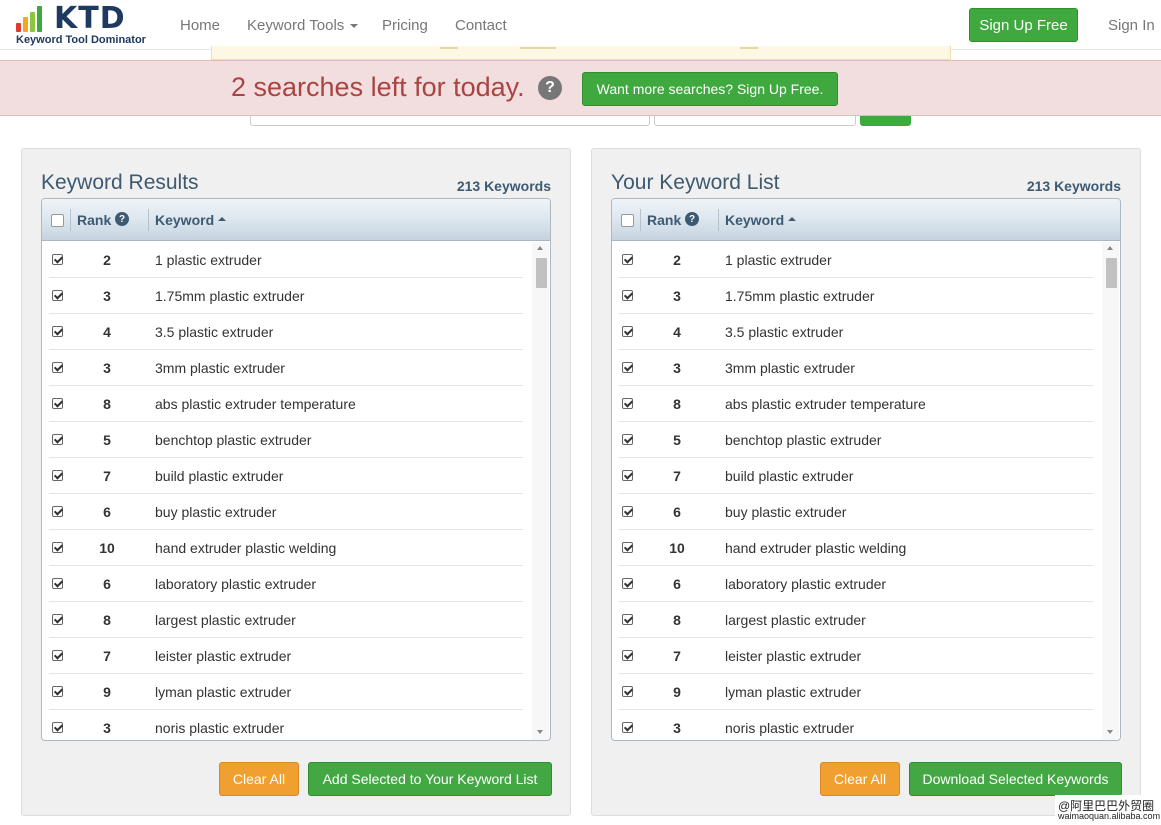  Describe the element at coordinates (503, 186) in the screenshot. I see `keyword-count: 213 Keywords` at that location.